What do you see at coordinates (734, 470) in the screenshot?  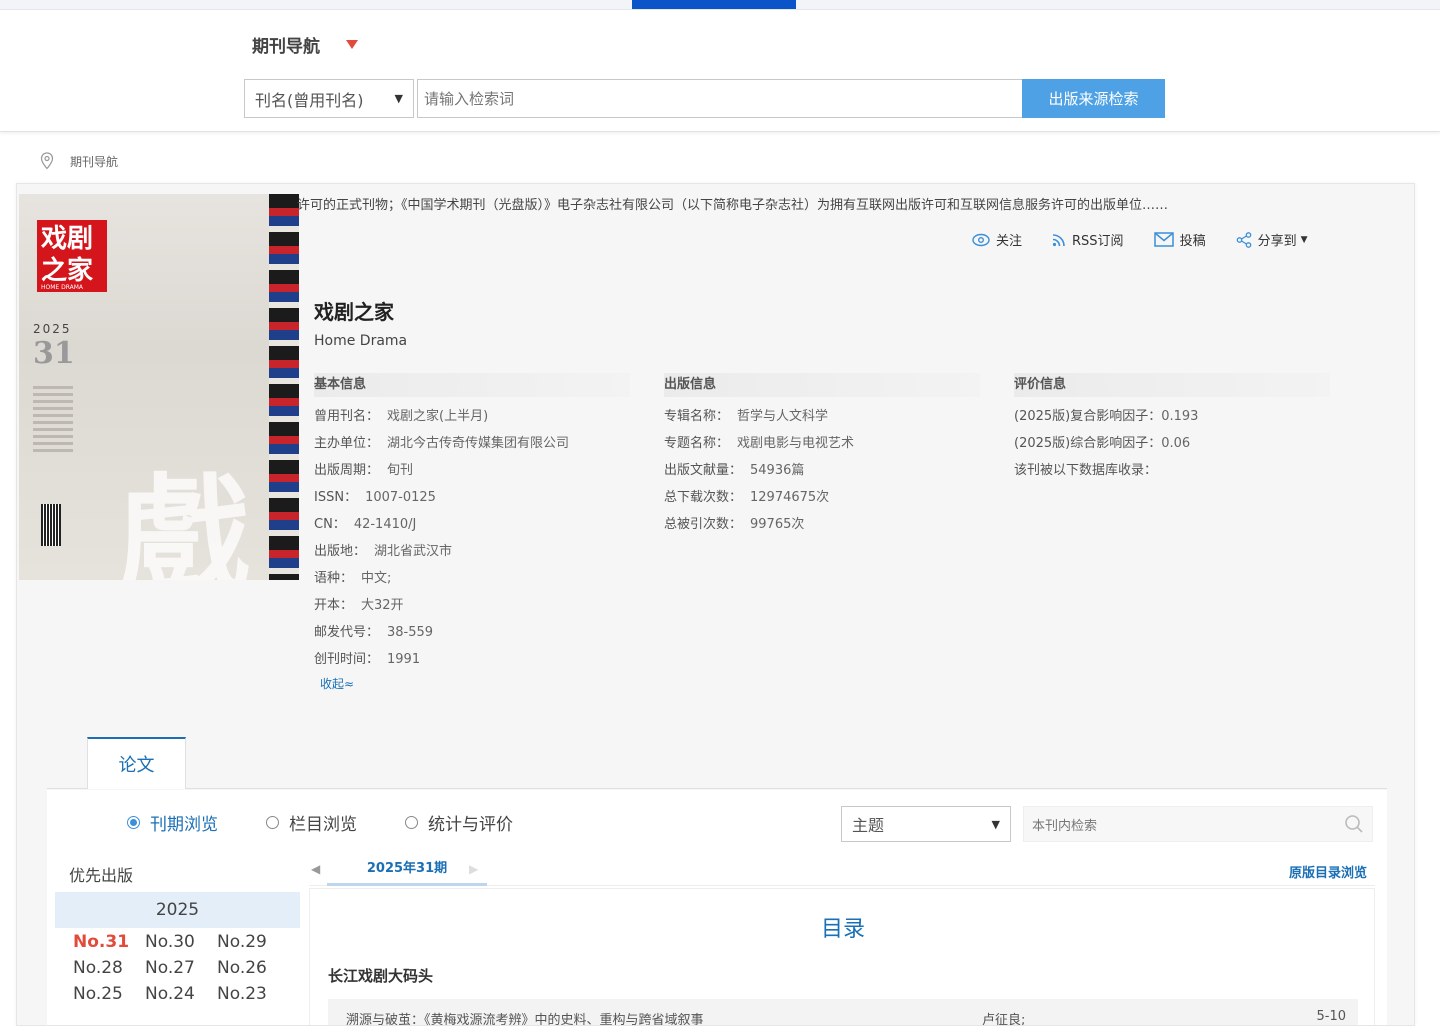 I see `info-row: 出版文献量： 54936篇` at bounding box center [734, 470].